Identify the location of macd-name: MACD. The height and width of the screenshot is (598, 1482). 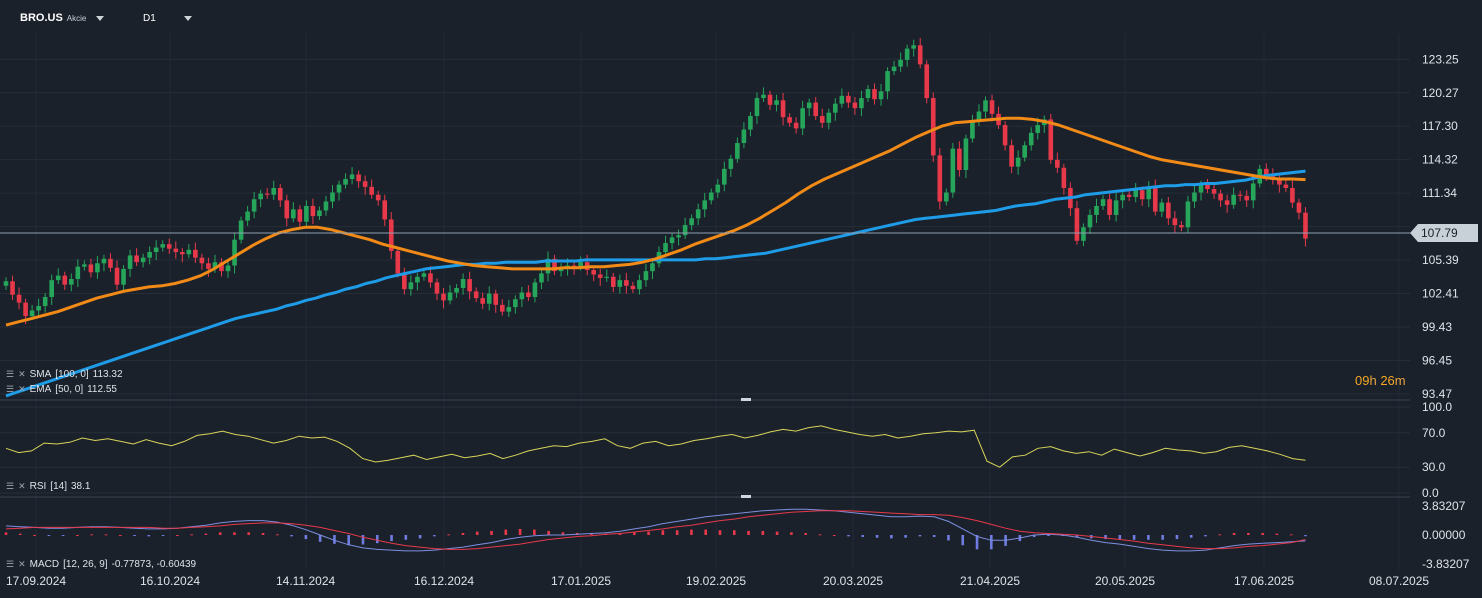
(44, 564).